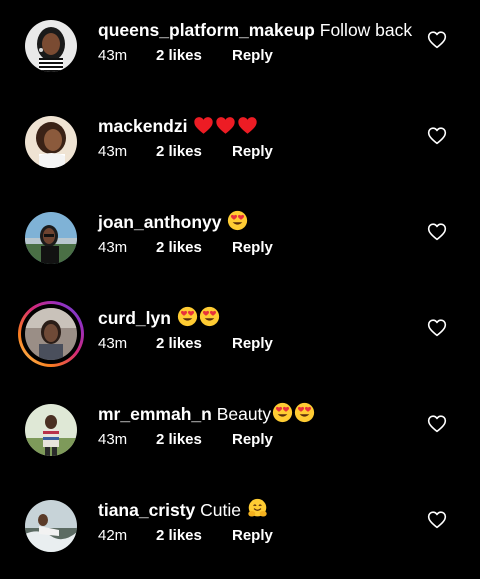 The height and width of the screenshot is (579, 480). Describe the element at coordinates (221, 510) in the screenshot. I see `comment-body: Cutie` at that location.